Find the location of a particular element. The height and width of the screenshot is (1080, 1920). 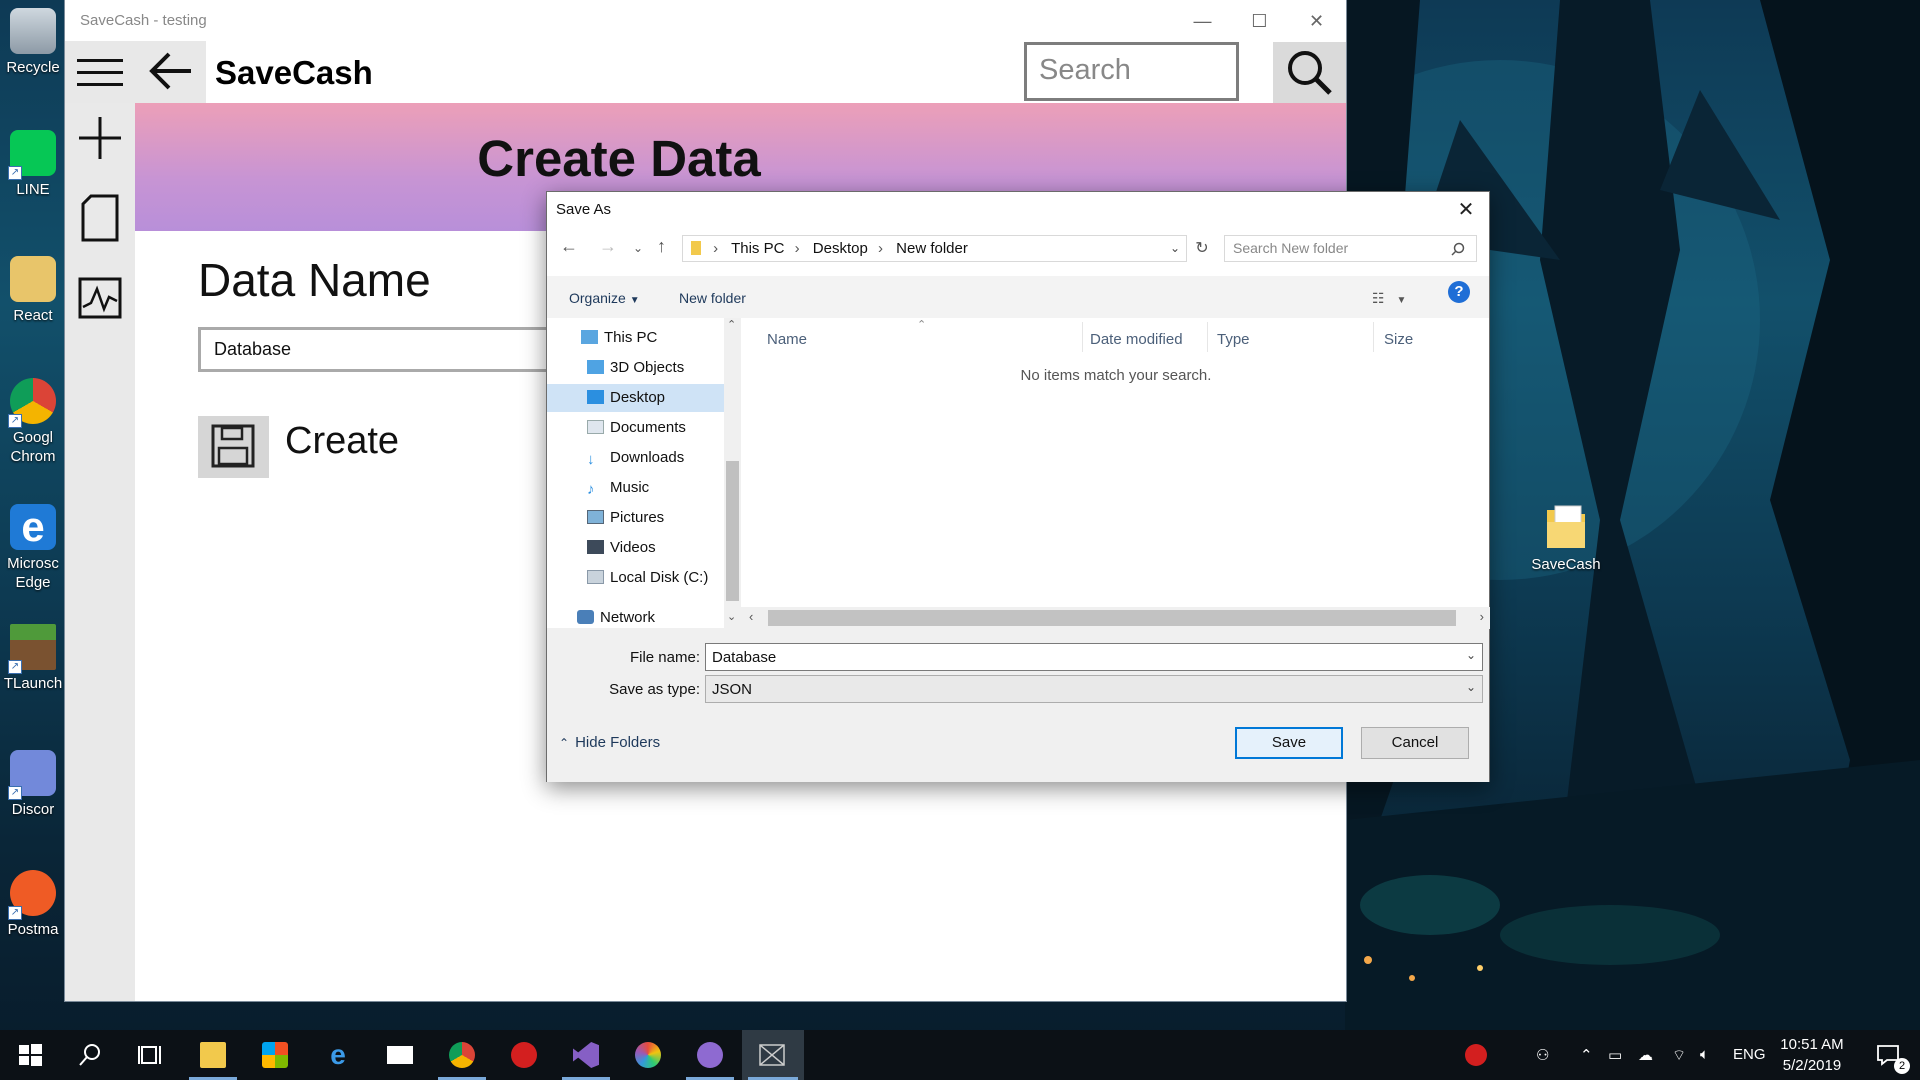

taskbar-edge: e is located at coordinates (338, 1055).